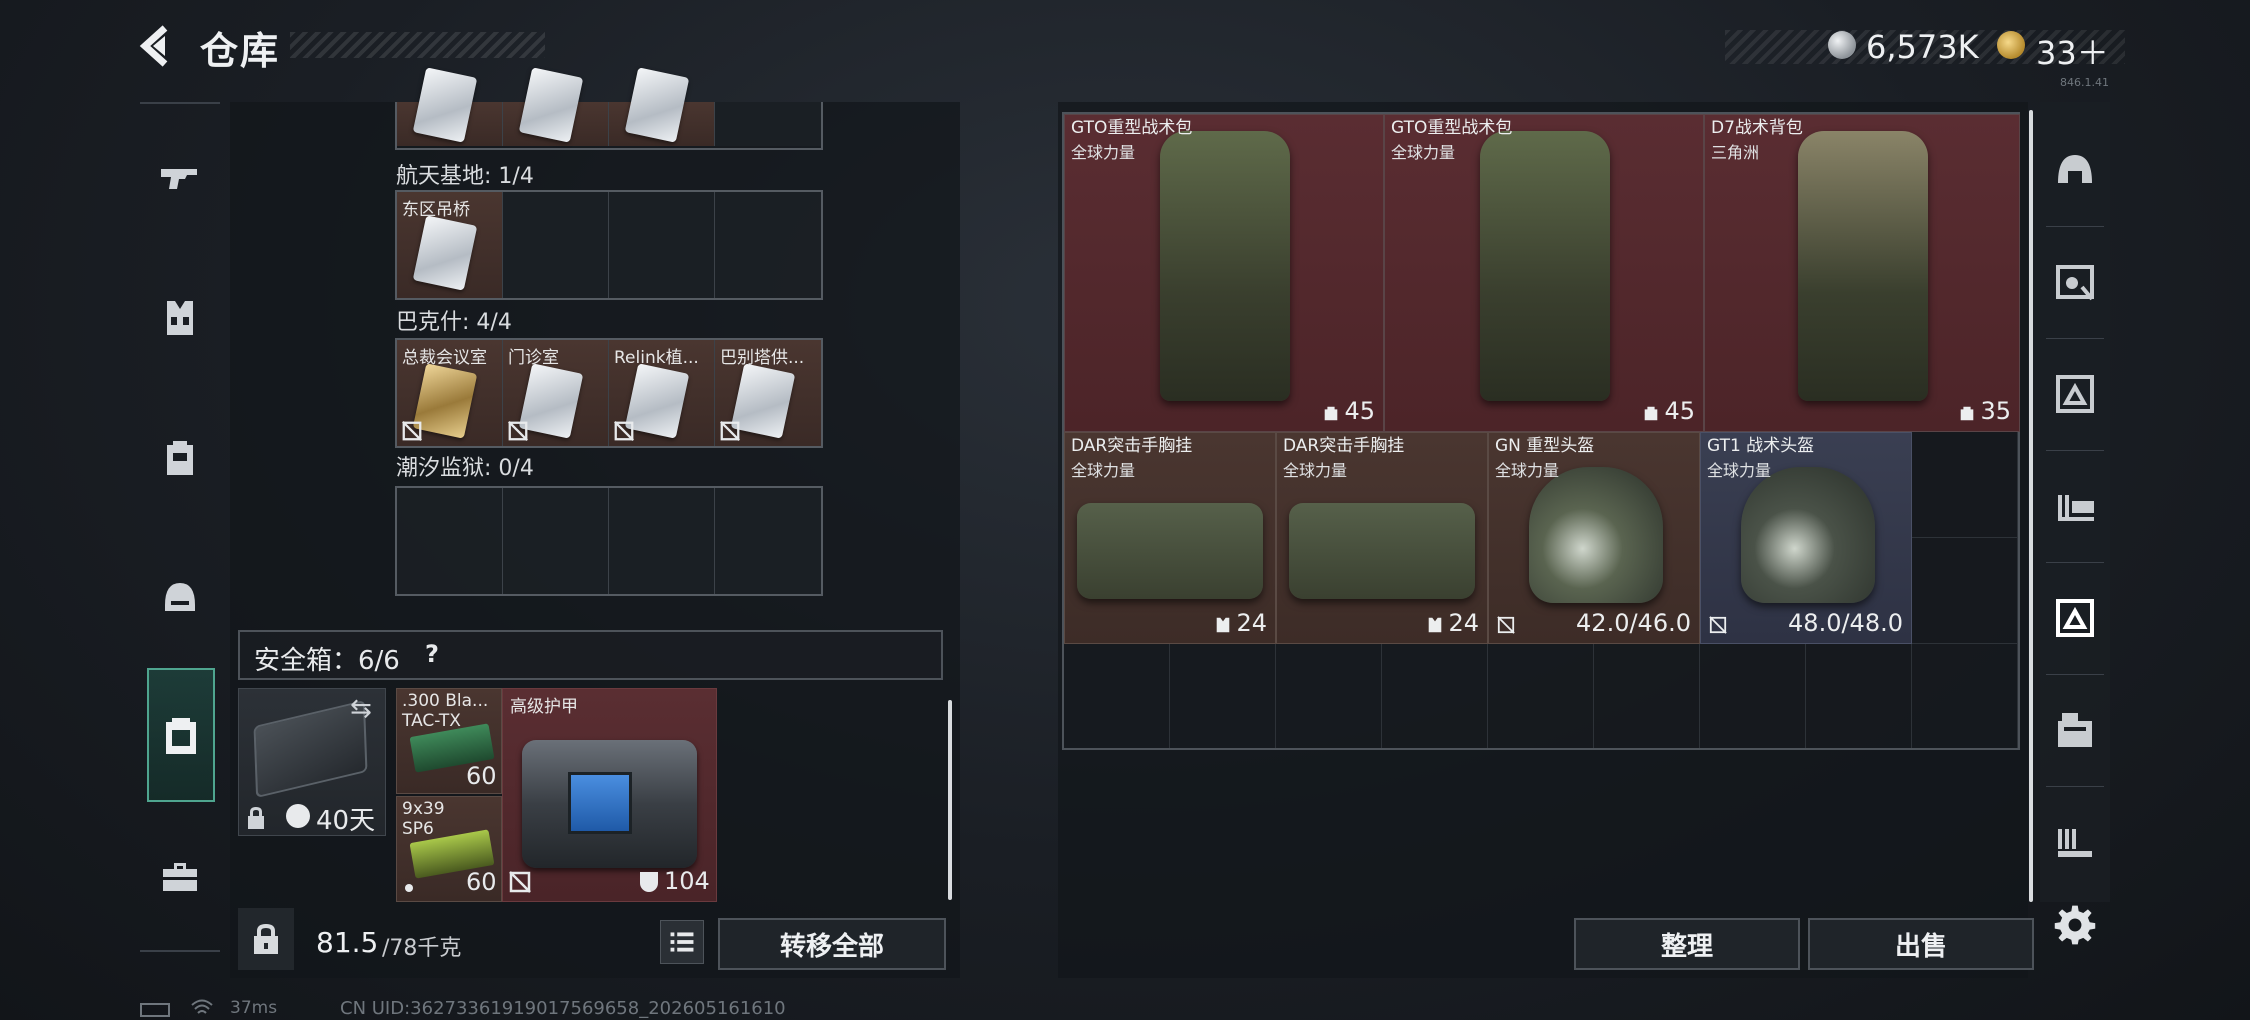 Image resolution: width=2250 pixels, height=1020 pixels. I want to click on transfer-all-button: 转移全部, so click(832, 944).